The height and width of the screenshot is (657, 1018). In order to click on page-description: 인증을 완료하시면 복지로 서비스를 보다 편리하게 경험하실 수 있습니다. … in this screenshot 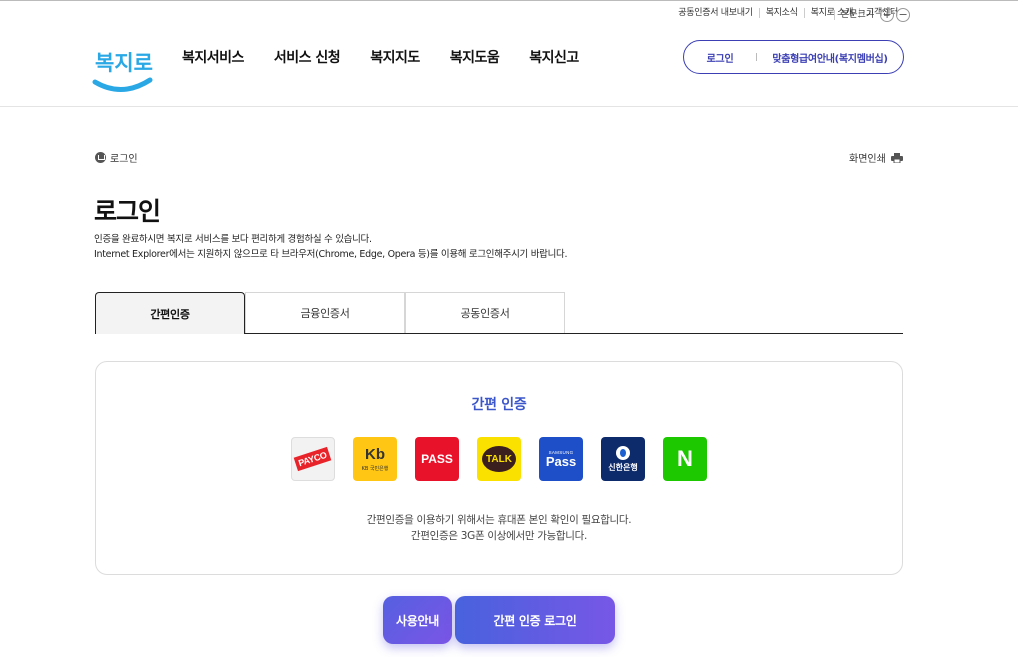, I will do `click(331, 247)`.